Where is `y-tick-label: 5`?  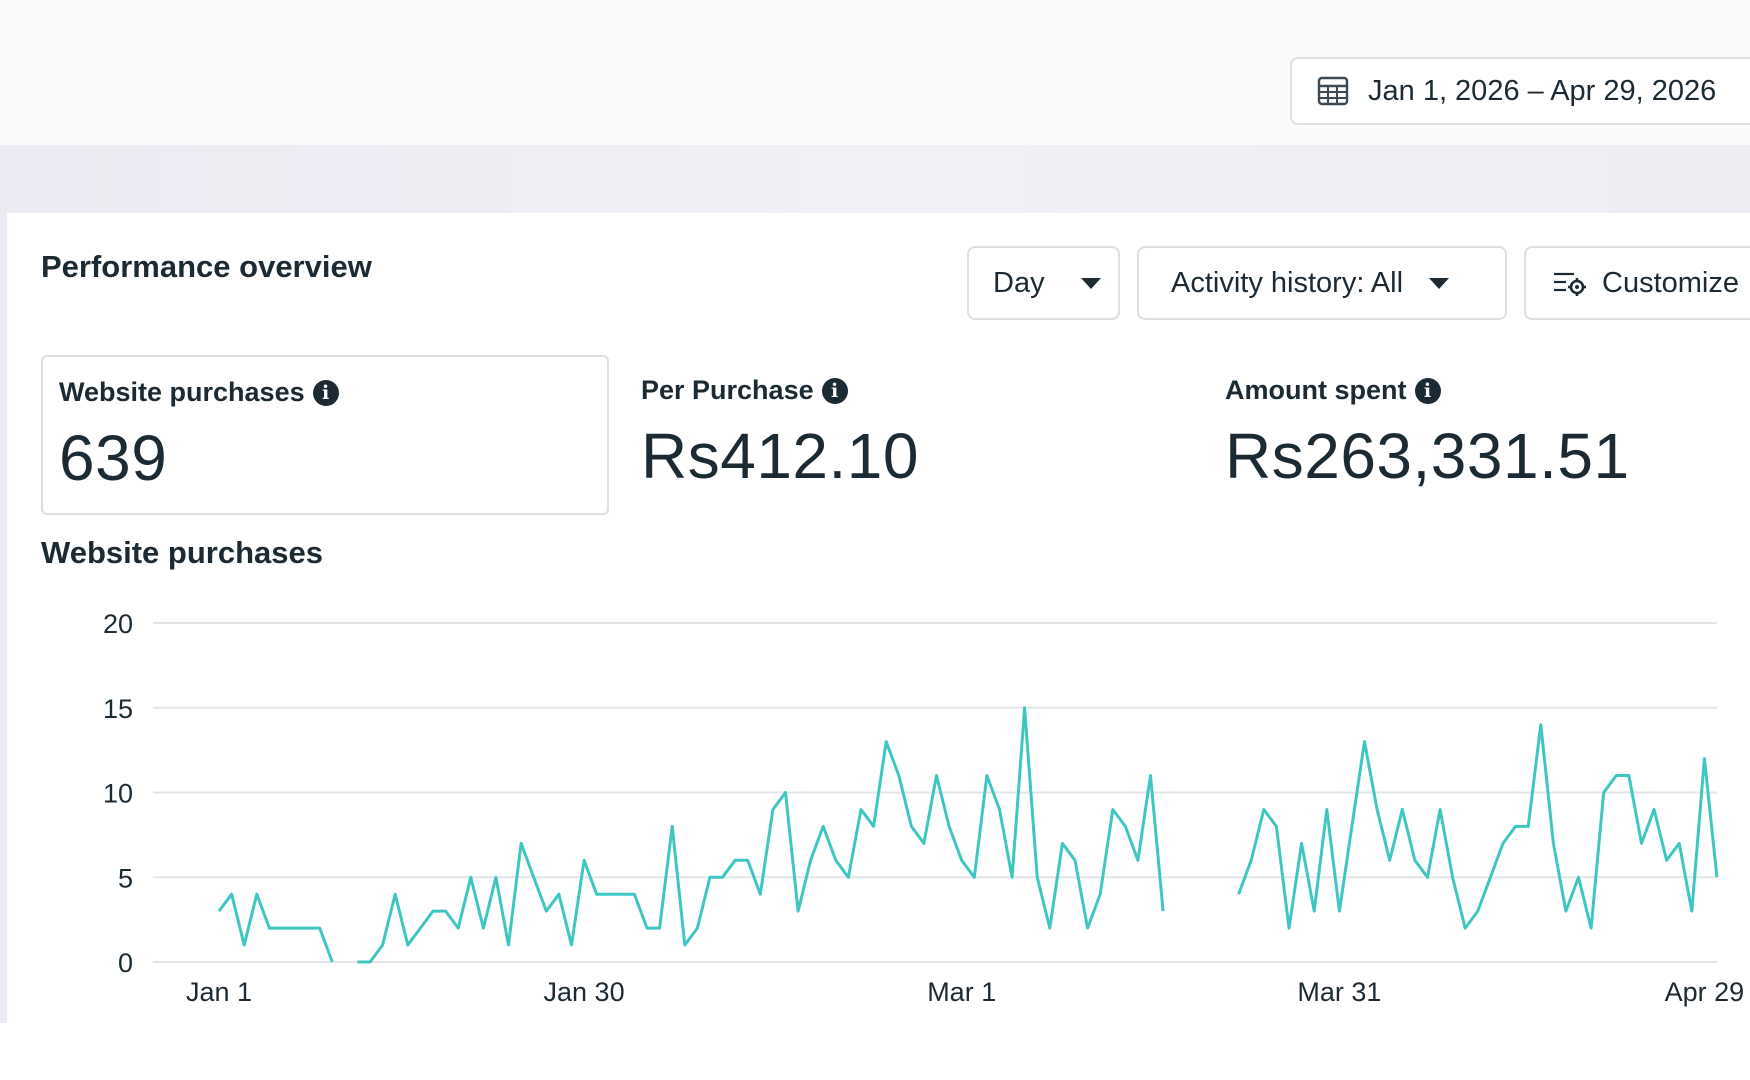
y-tick-label: 5 is located at coordinates (125, 878).